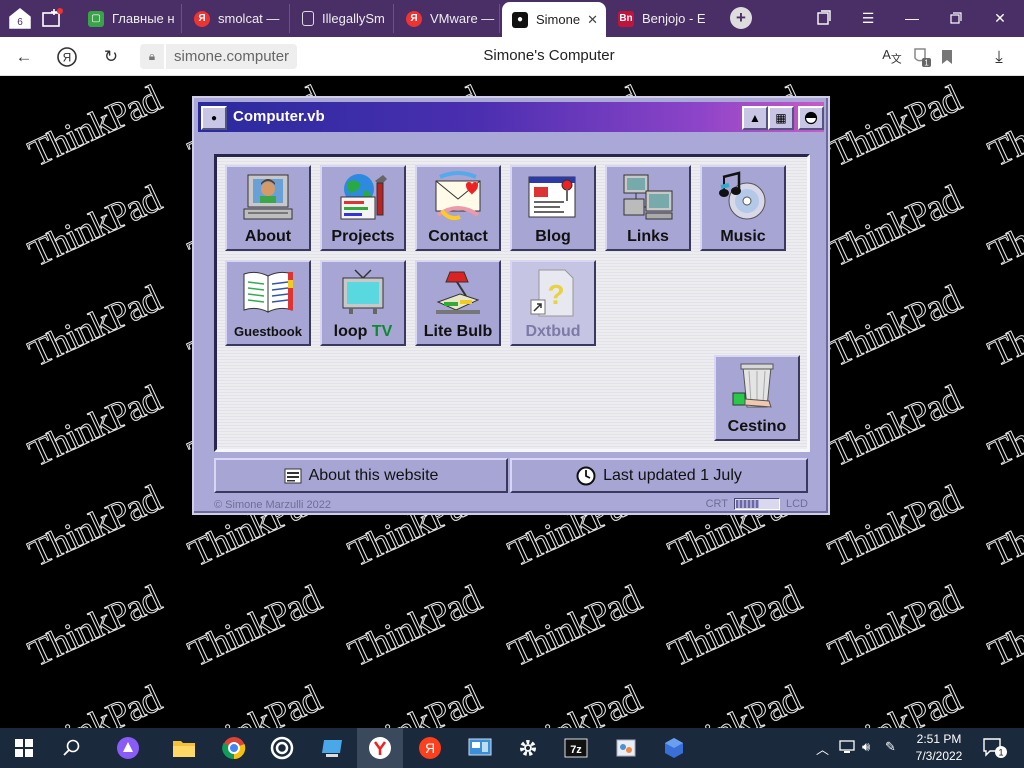 The image size is (1024, 768). What do you see at coordinates (866, 747) in the screenshot?
I see `volume-button: 🔊︎` at bounding box center [866, 747].